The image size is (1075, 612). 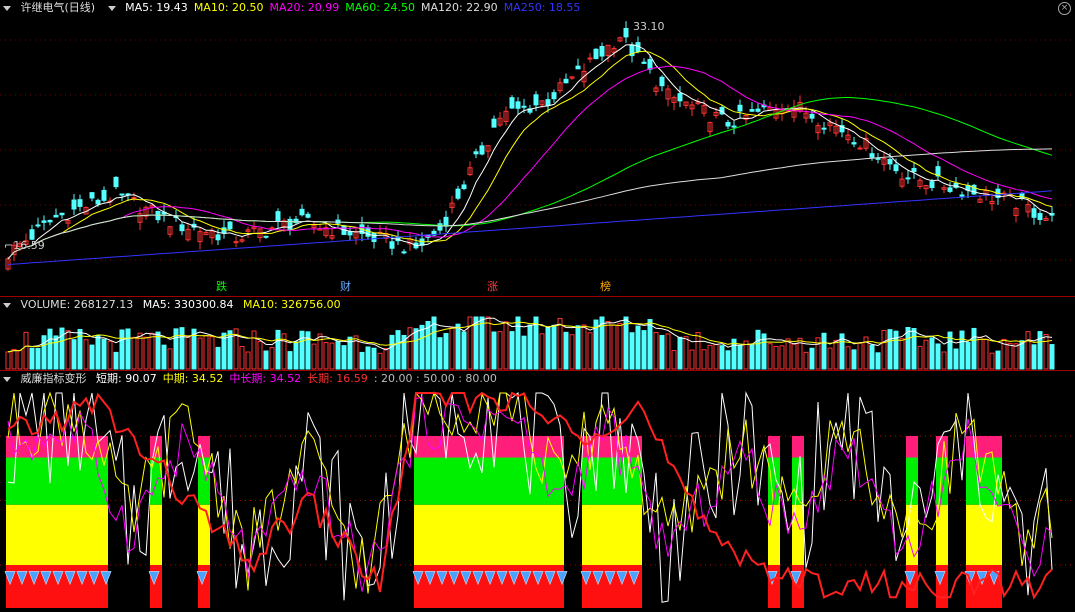 I want to click on event-marker: 涨, so click(x=492, y=287).